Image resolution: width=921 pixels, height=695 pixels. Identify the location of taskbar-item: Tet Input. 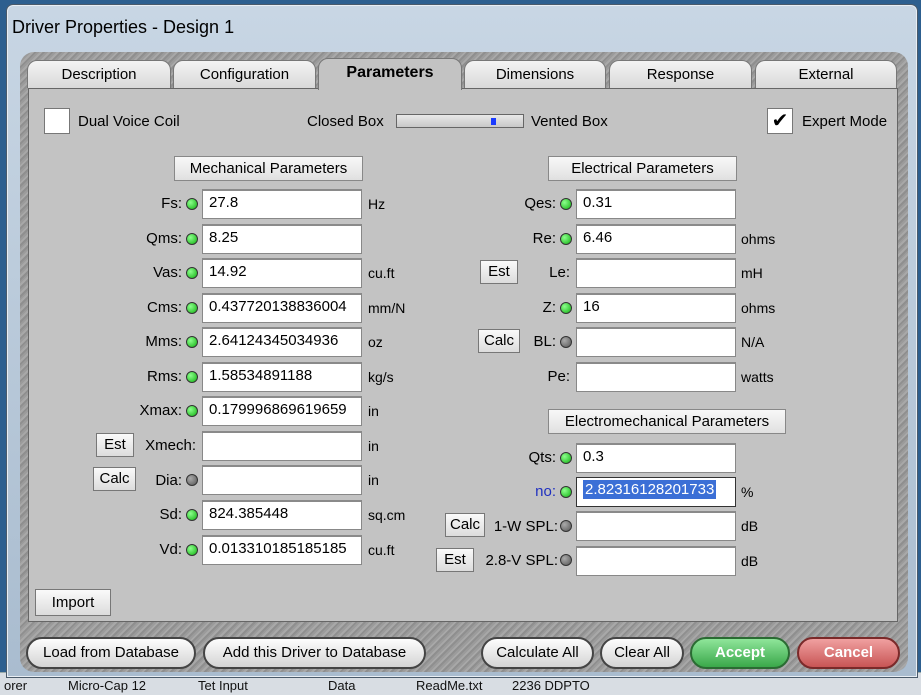
(223, 685).